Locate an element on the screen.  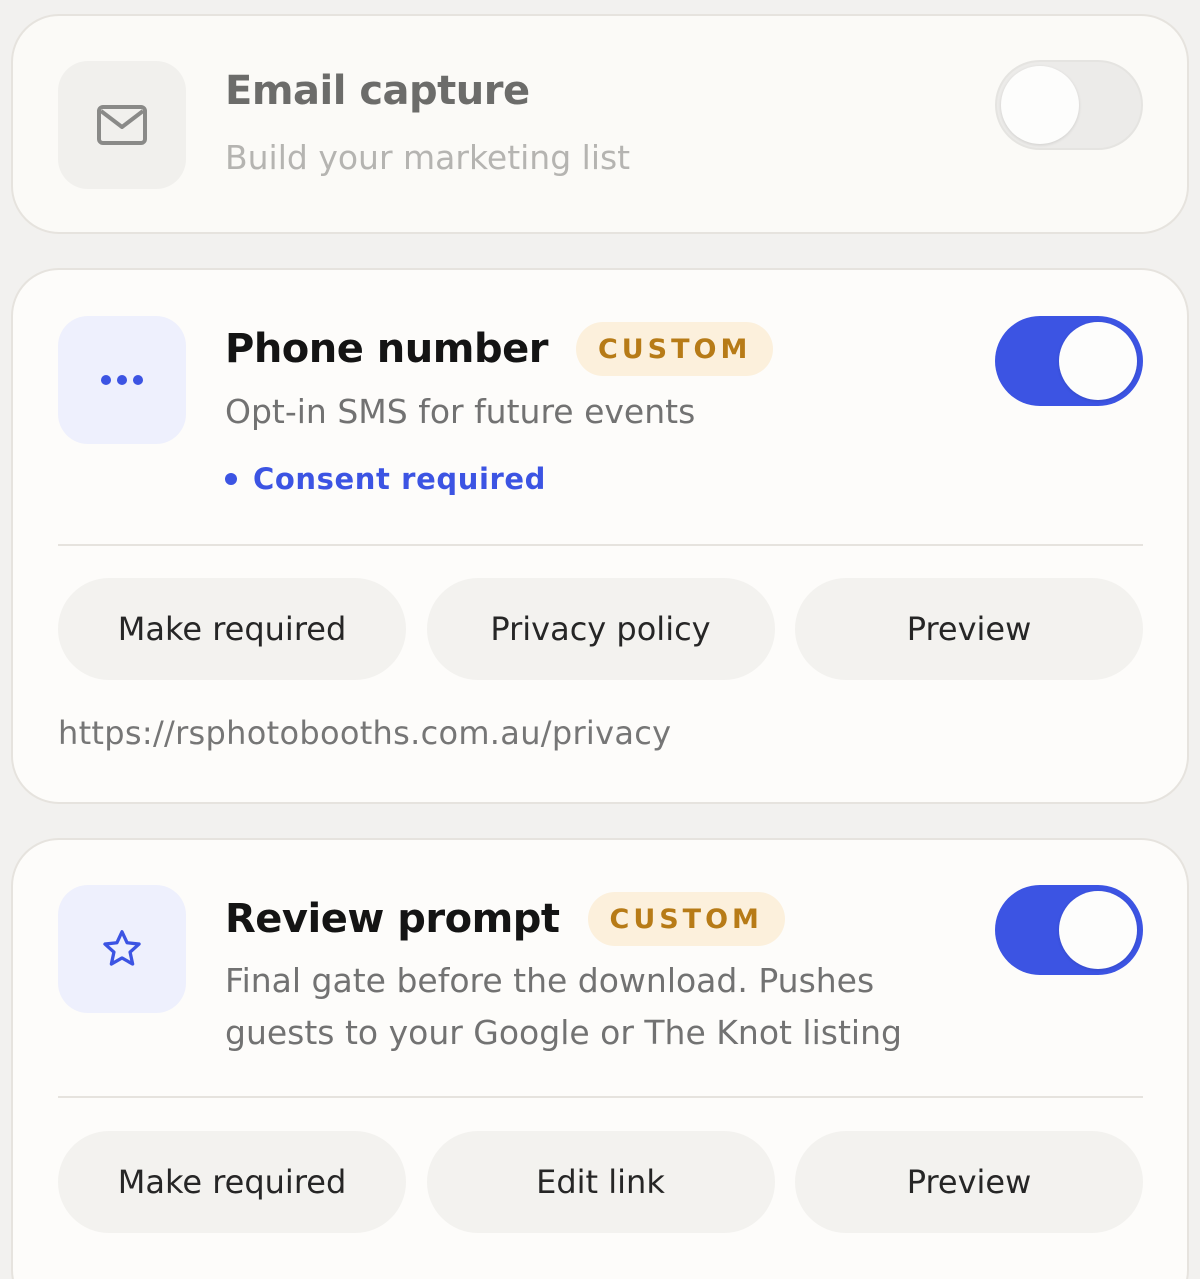
privacy-policy-url: https://rsphotobooths.com.au/privacy is located at coordinates (365, 733).